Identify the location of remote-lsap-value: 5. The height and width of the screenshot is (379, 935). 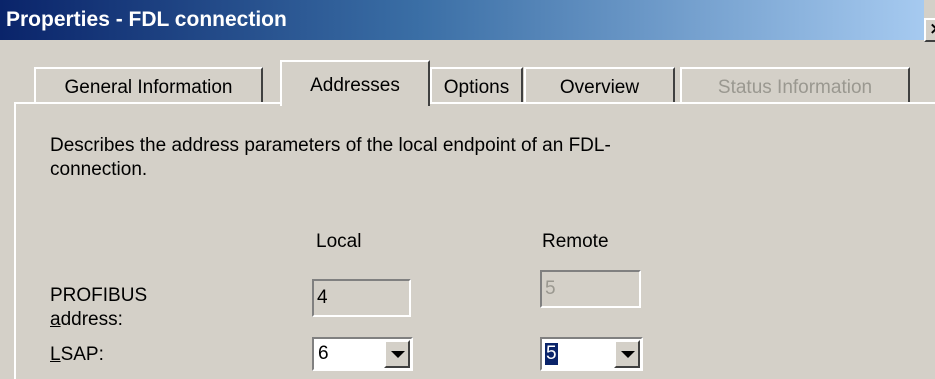
(551, 354).